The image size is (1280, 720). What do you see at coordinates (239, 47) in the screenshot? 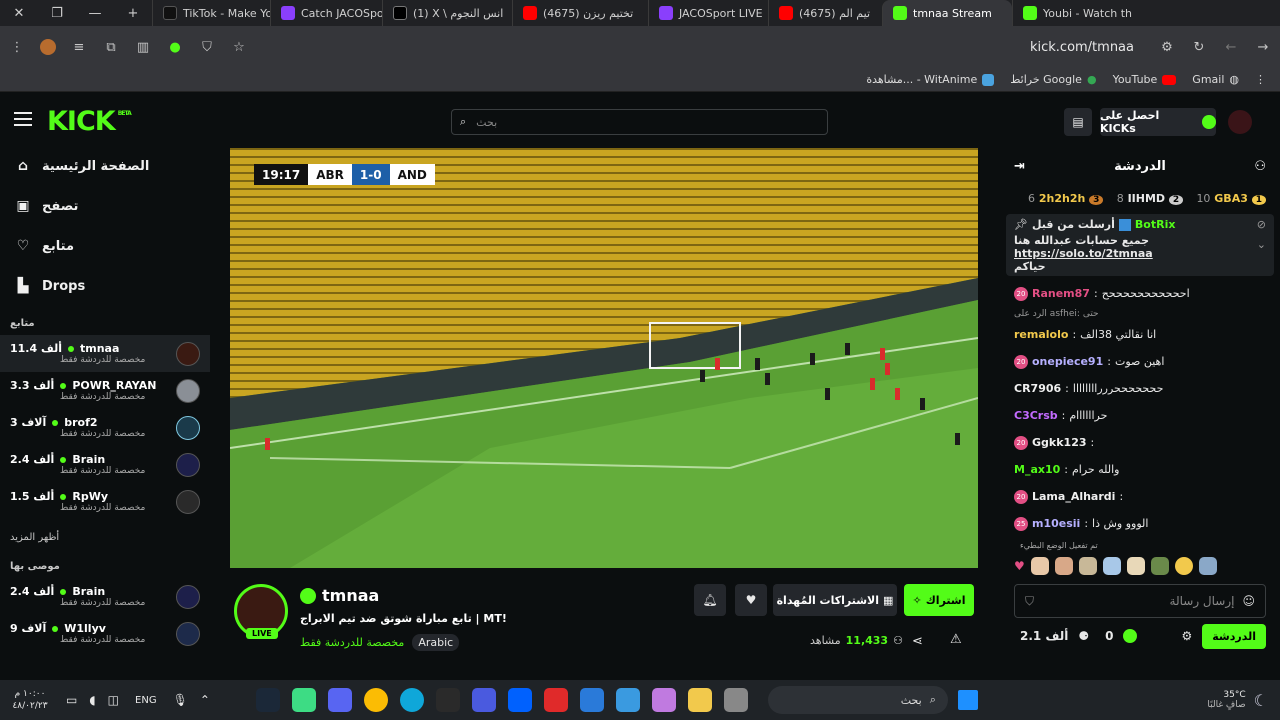
I see `bookmark-star-icon: ☆` at bounding box center [239, 47].